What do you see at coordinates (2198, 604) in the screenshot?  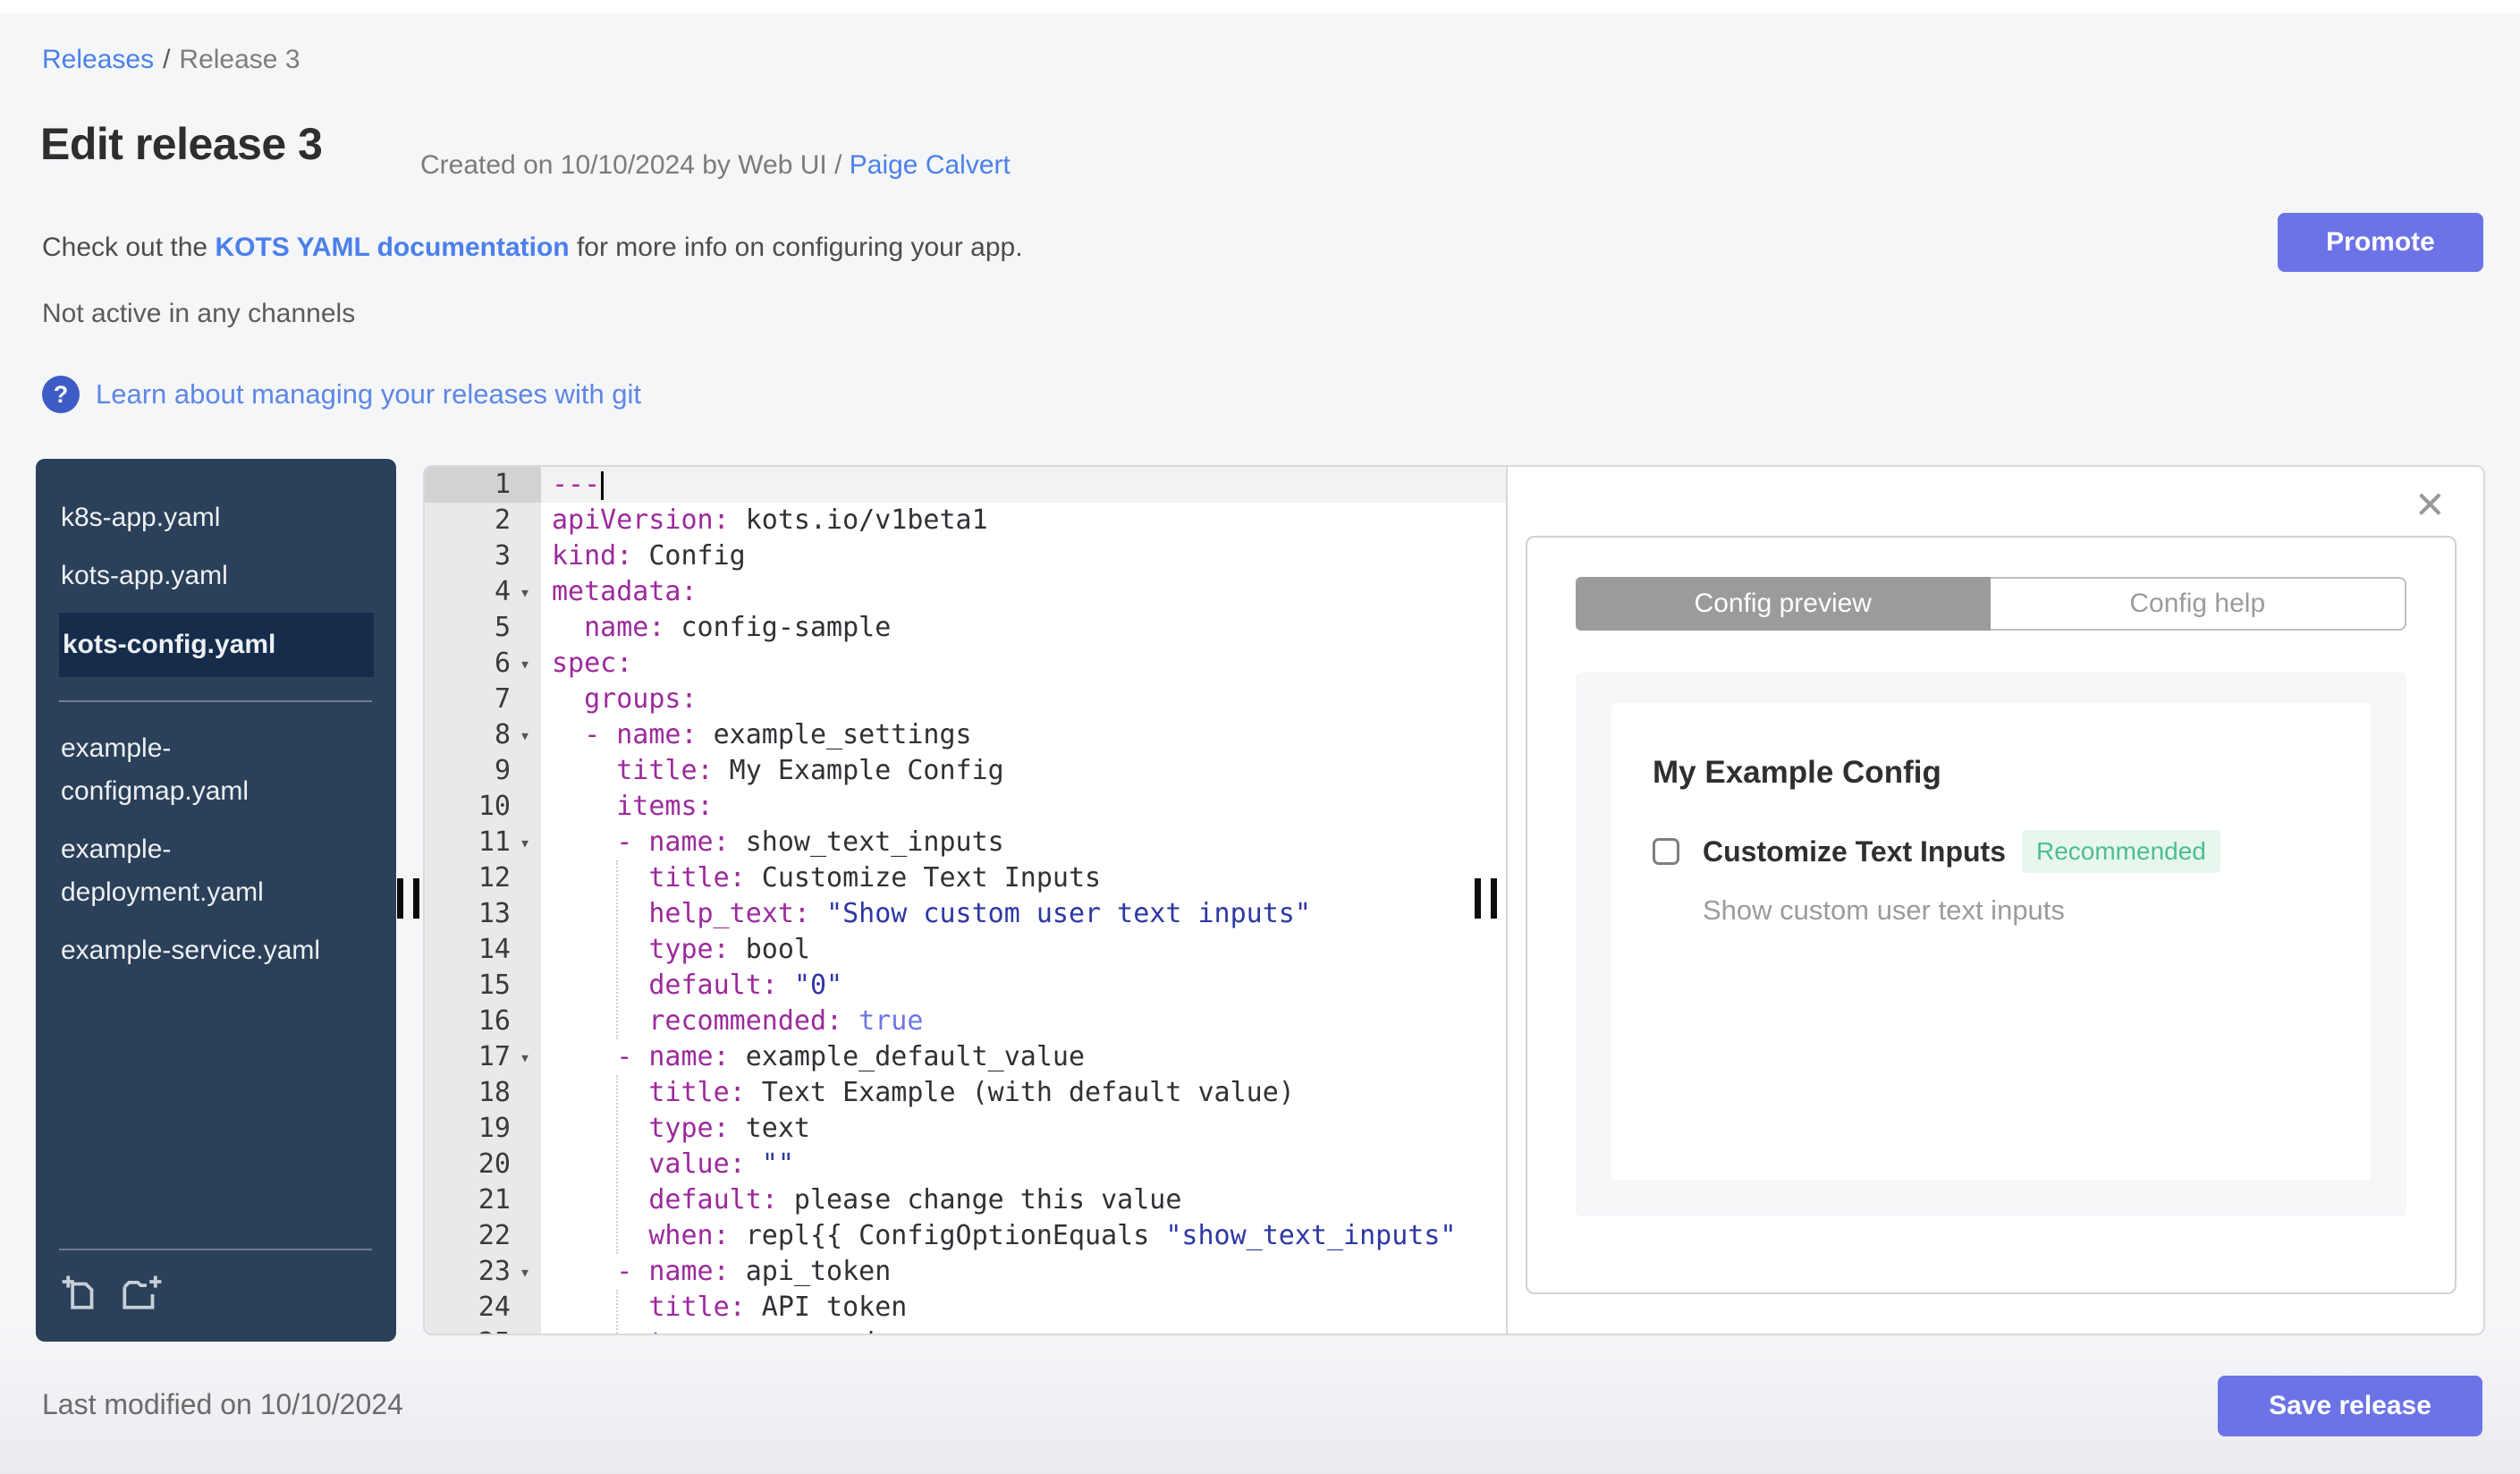 I see `tab-config-help: Config help` at bounding box center [2198, 604].